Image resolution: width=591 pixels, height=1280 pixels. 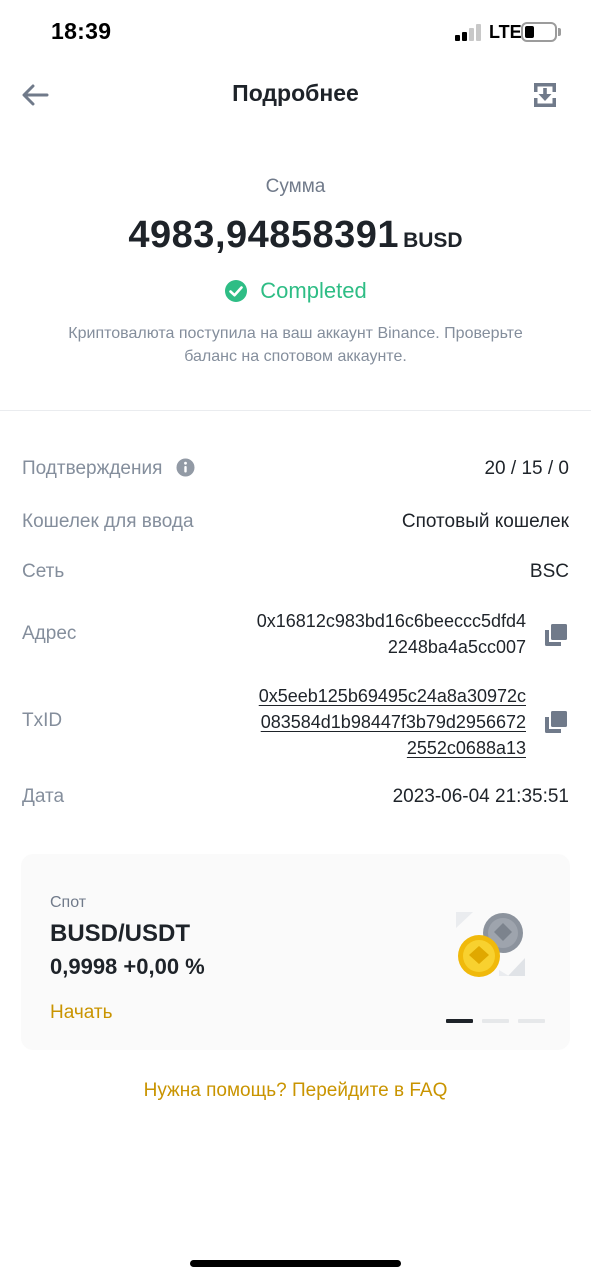 What do you see at coordinates (127, 966) in the screenshot?
I see `pair-price: 0,9998 +0,00 %` at bounding box center [127, 966].